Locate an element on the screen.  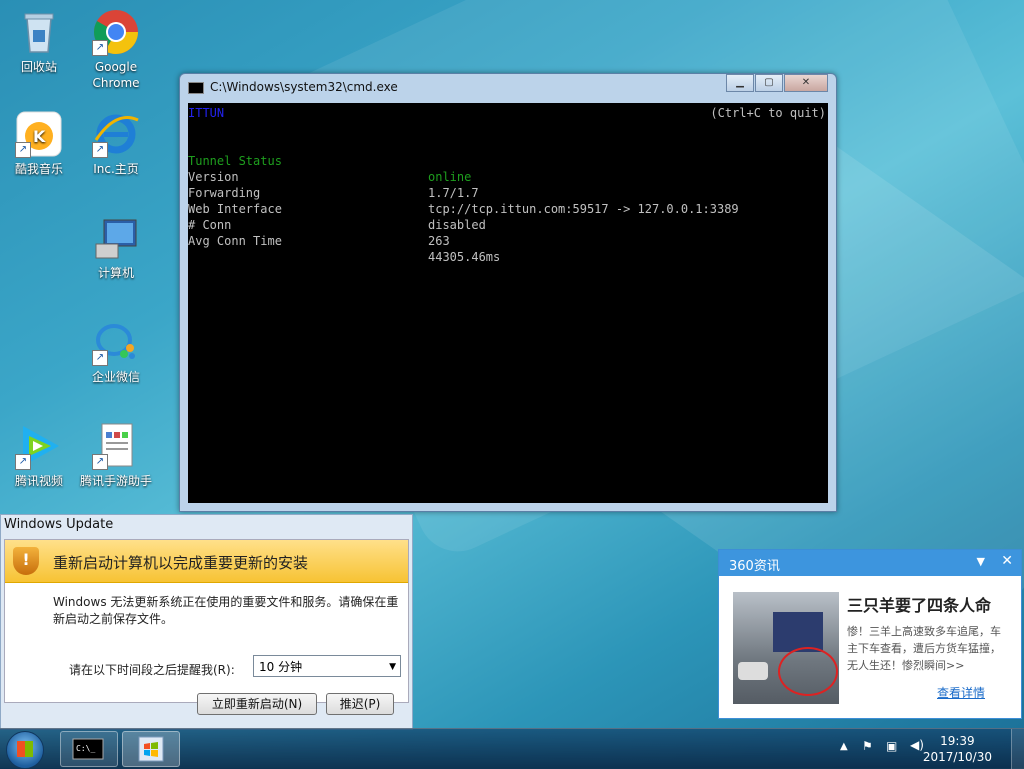
desktop-icon-computer: 计算机 is located at coordinates (116, 247).